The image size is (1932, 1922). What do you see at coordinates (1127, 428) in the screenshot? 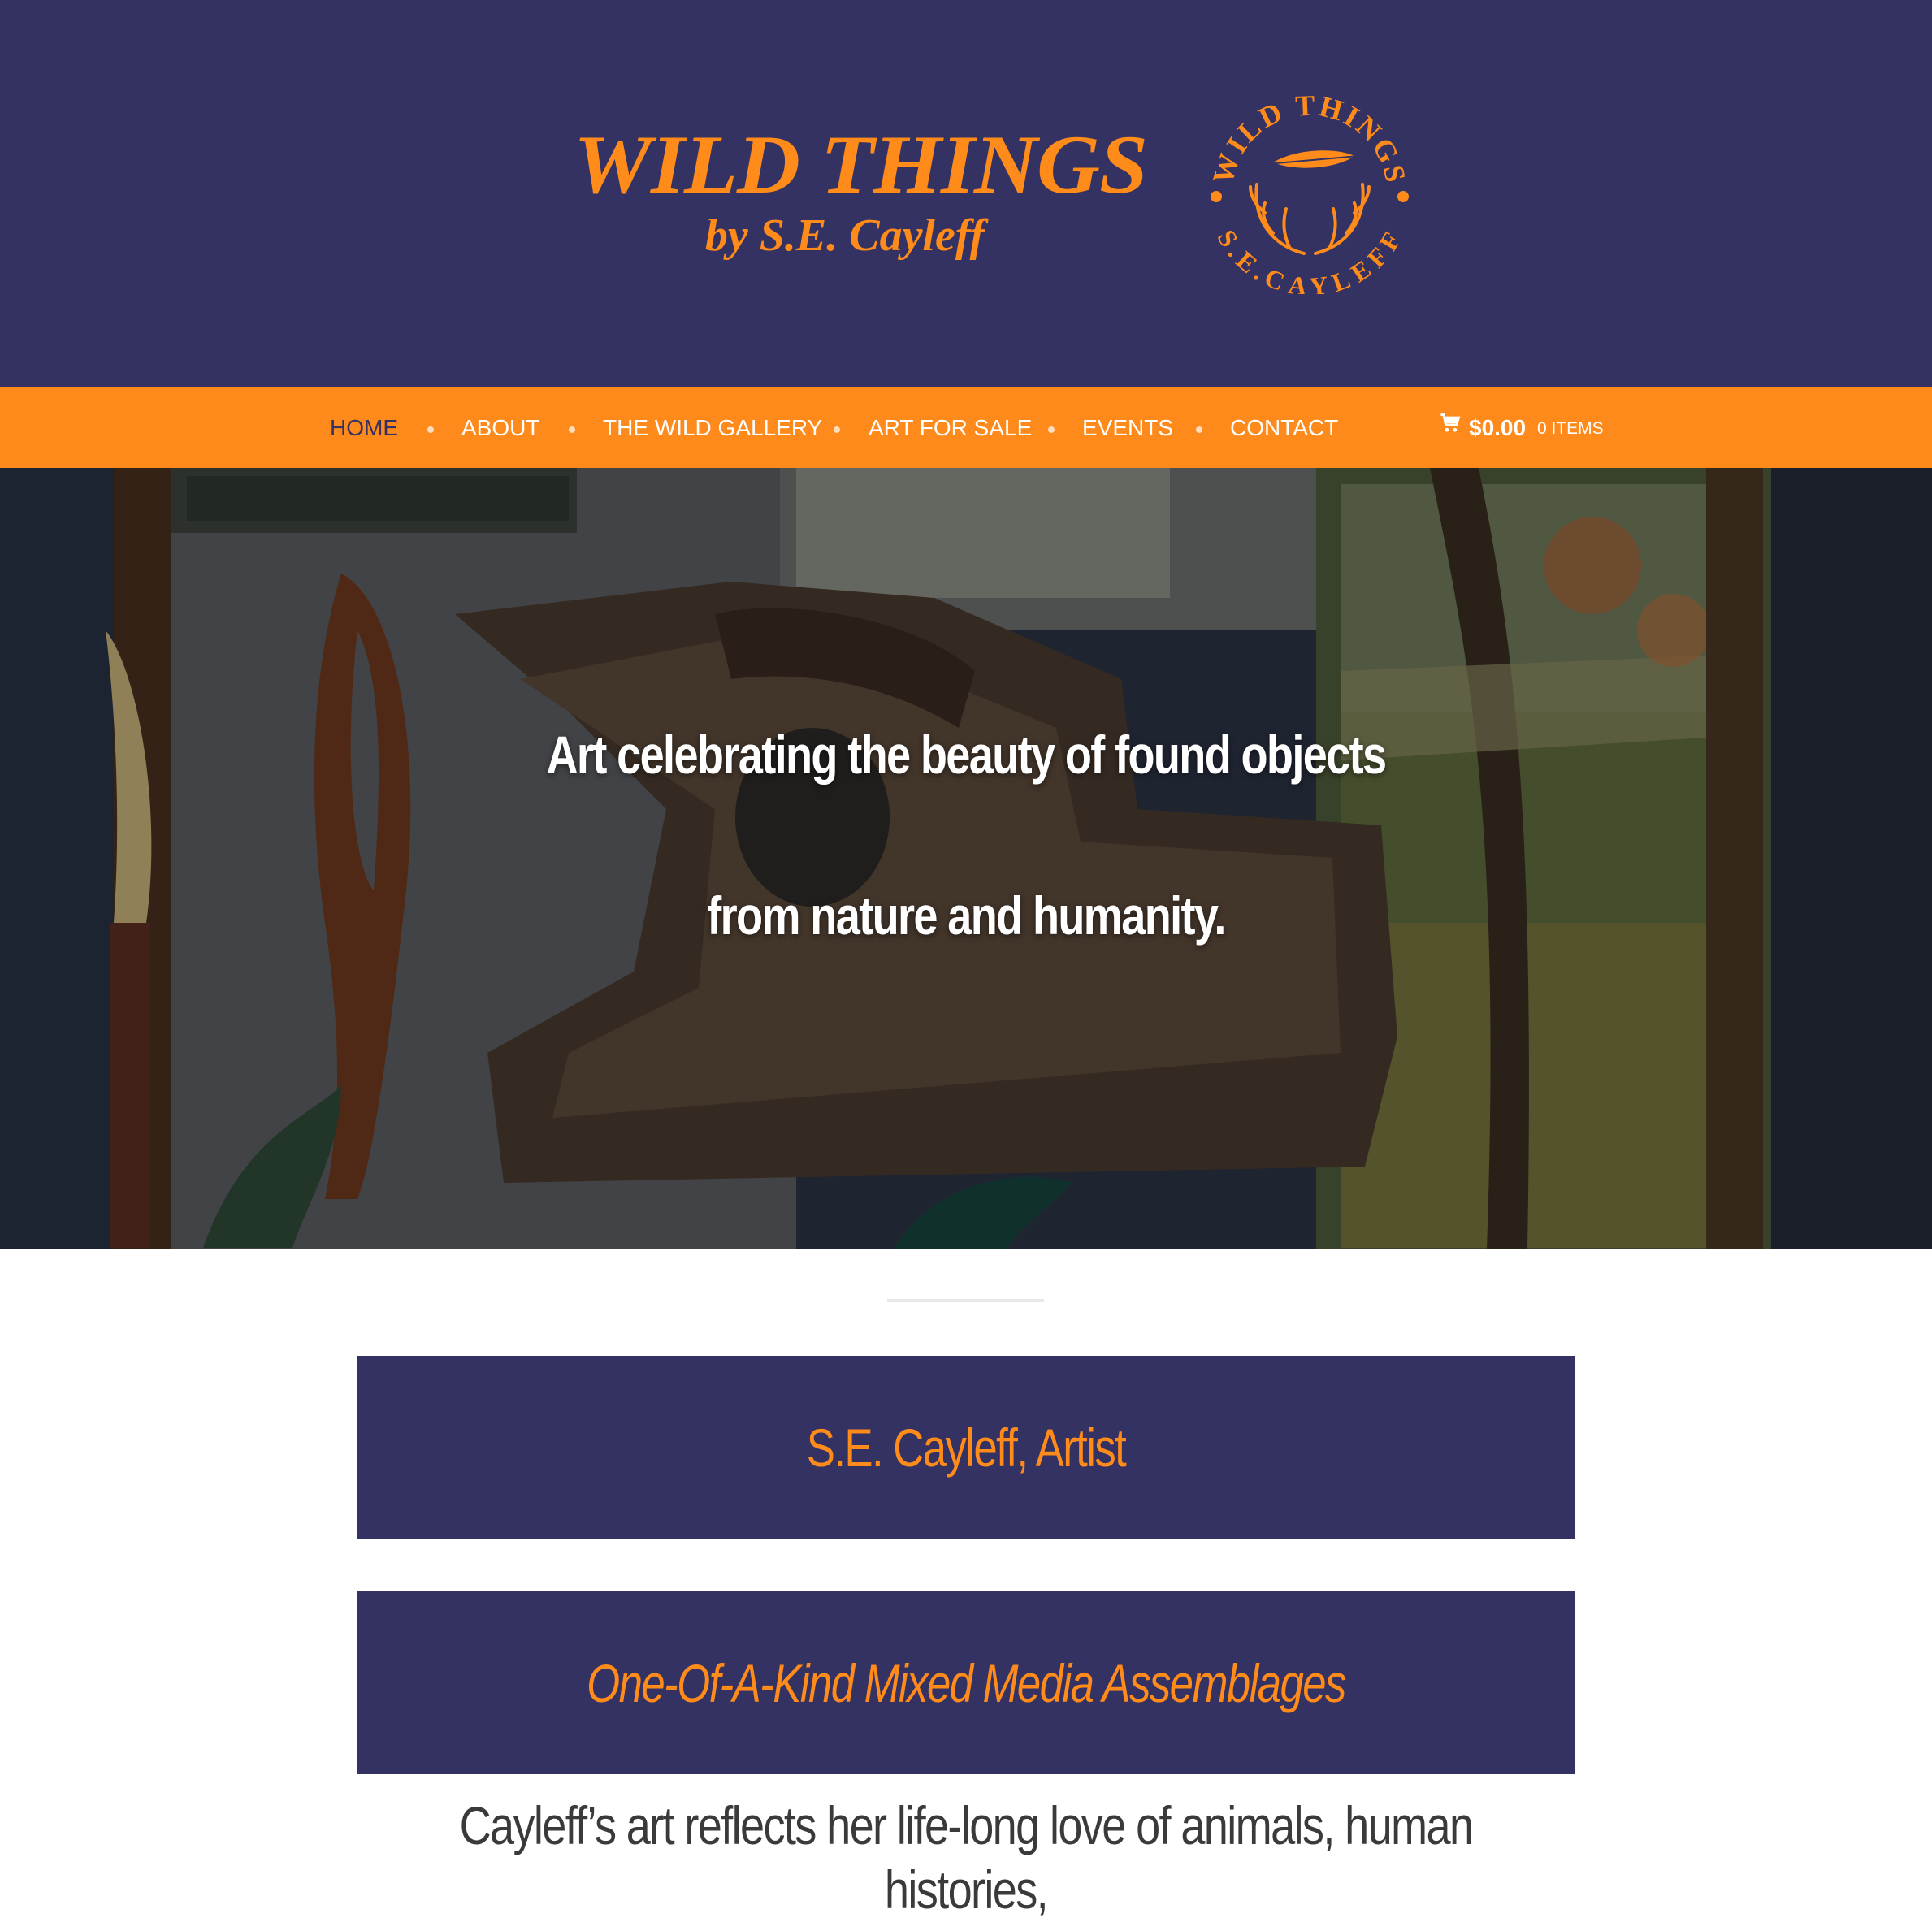
I see `nav-item-events: EVENTS` at bounding box center [1127, 428].